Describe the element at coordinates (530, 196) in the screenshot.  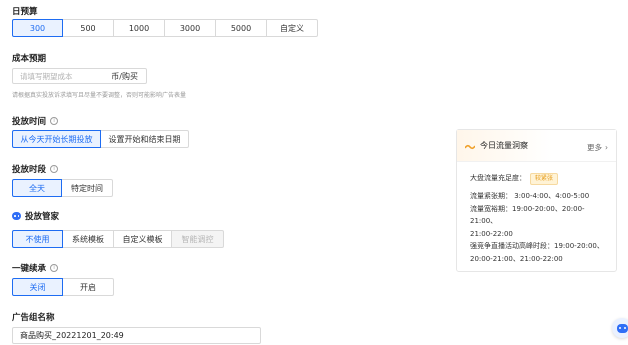
I see `tight-period-line: 流量紧张期： 3:00-4:00、4:00-5:00` at that location.